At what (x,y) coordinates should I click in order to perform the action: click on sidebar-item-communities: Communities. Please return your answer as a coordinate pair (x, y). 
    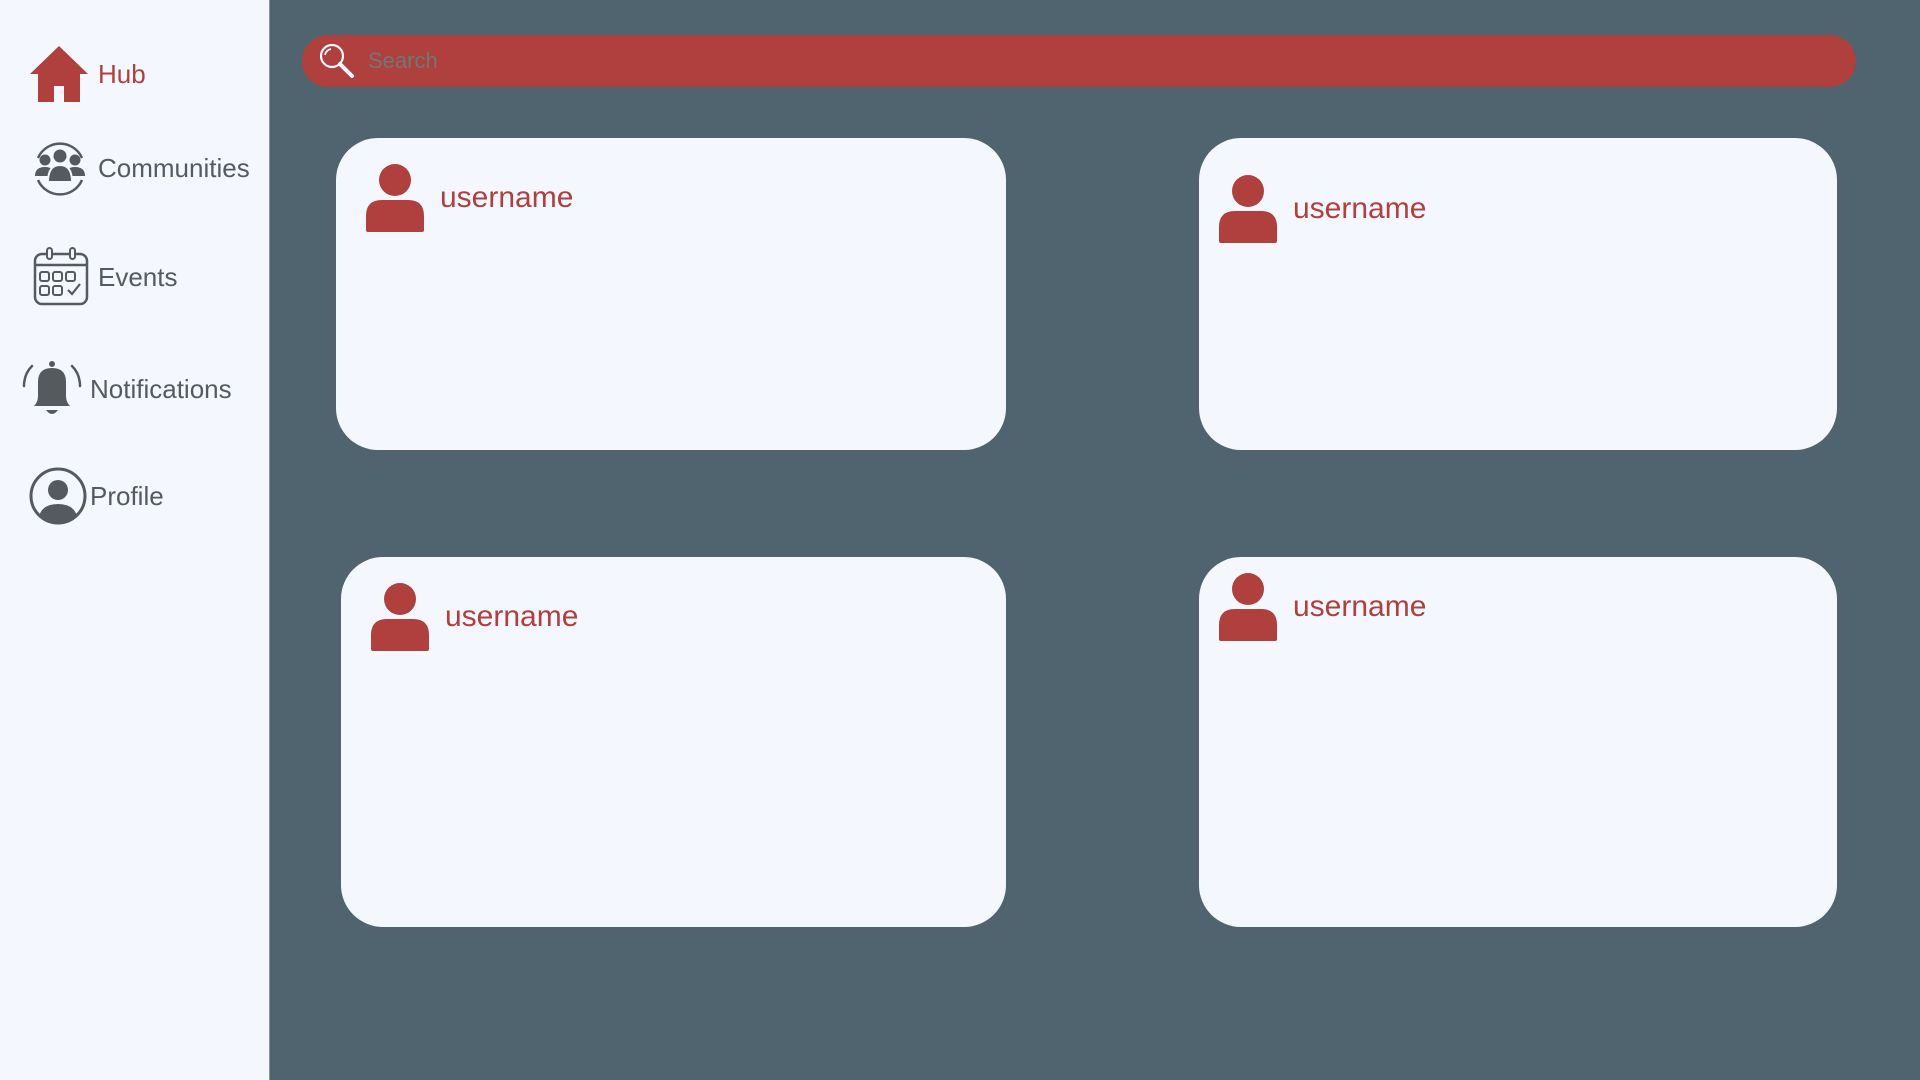
    Looking at the image, I should click on (139, 168).